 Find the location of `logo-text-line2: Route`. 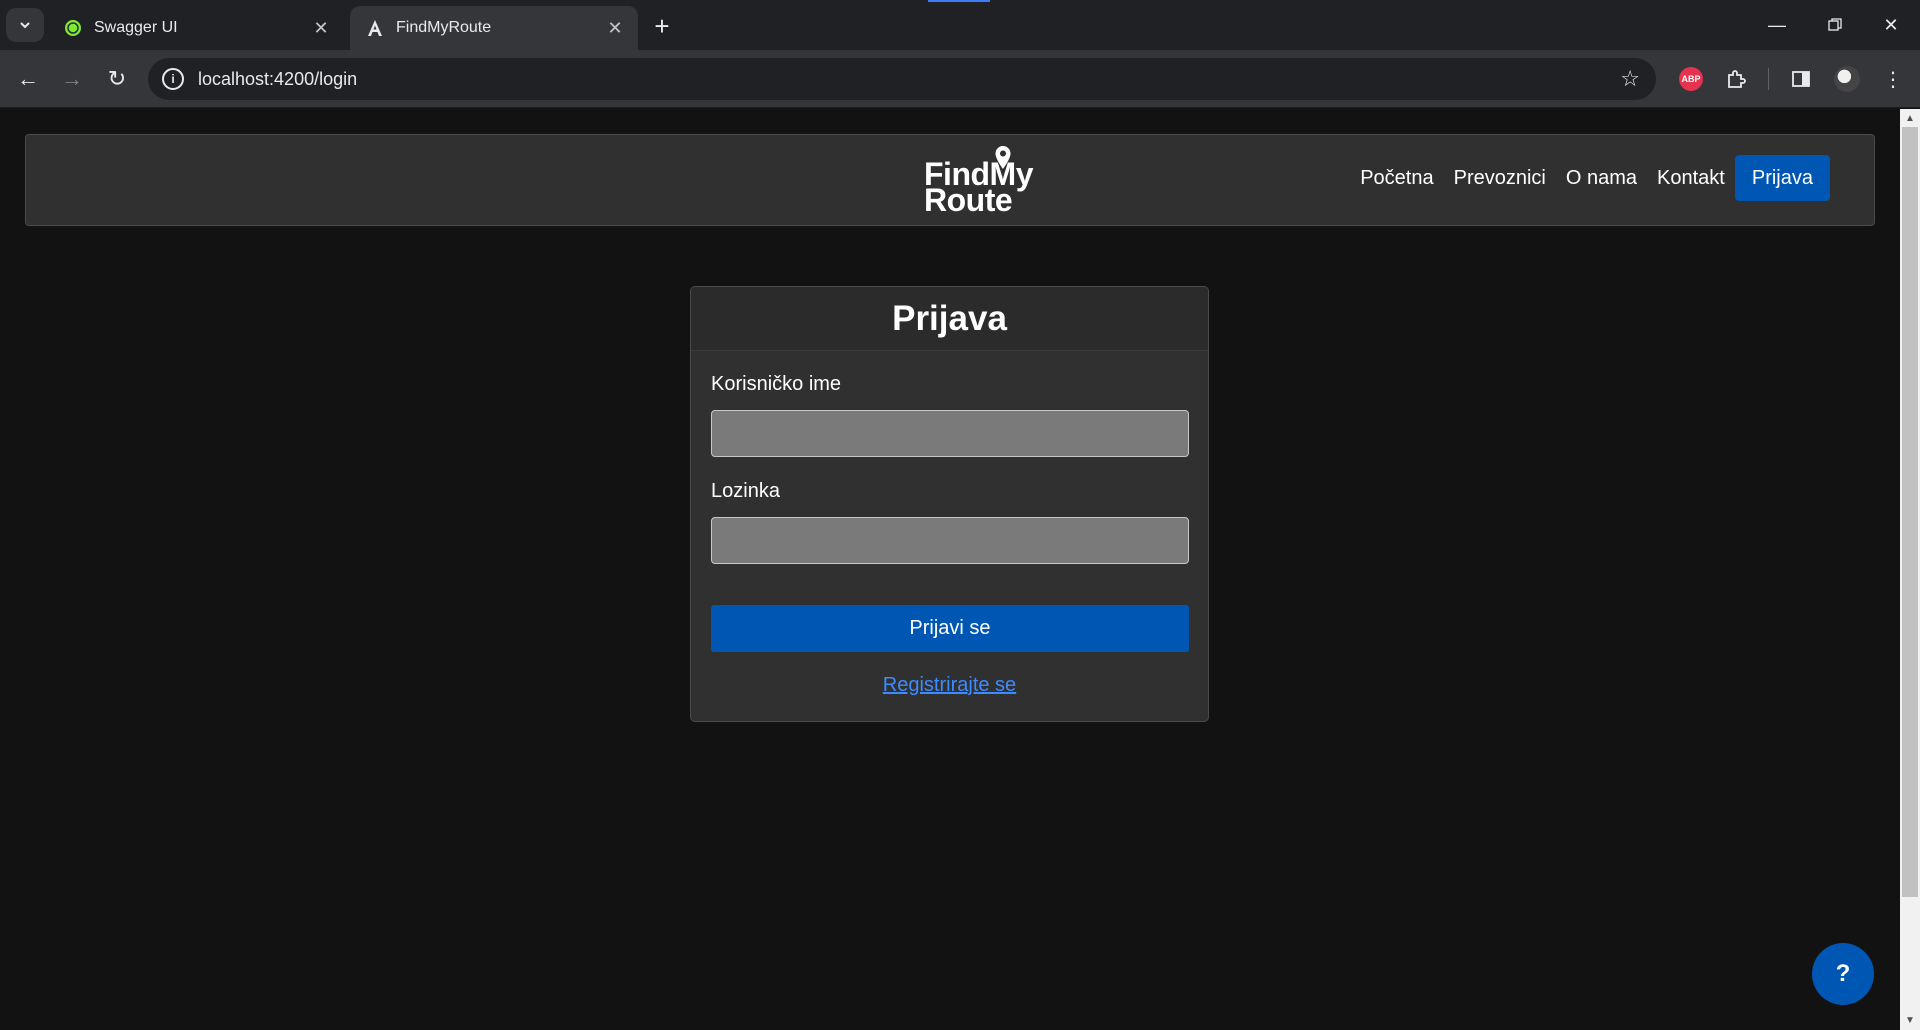

logo-text-line2: Route is located at coordinates (968, 200).